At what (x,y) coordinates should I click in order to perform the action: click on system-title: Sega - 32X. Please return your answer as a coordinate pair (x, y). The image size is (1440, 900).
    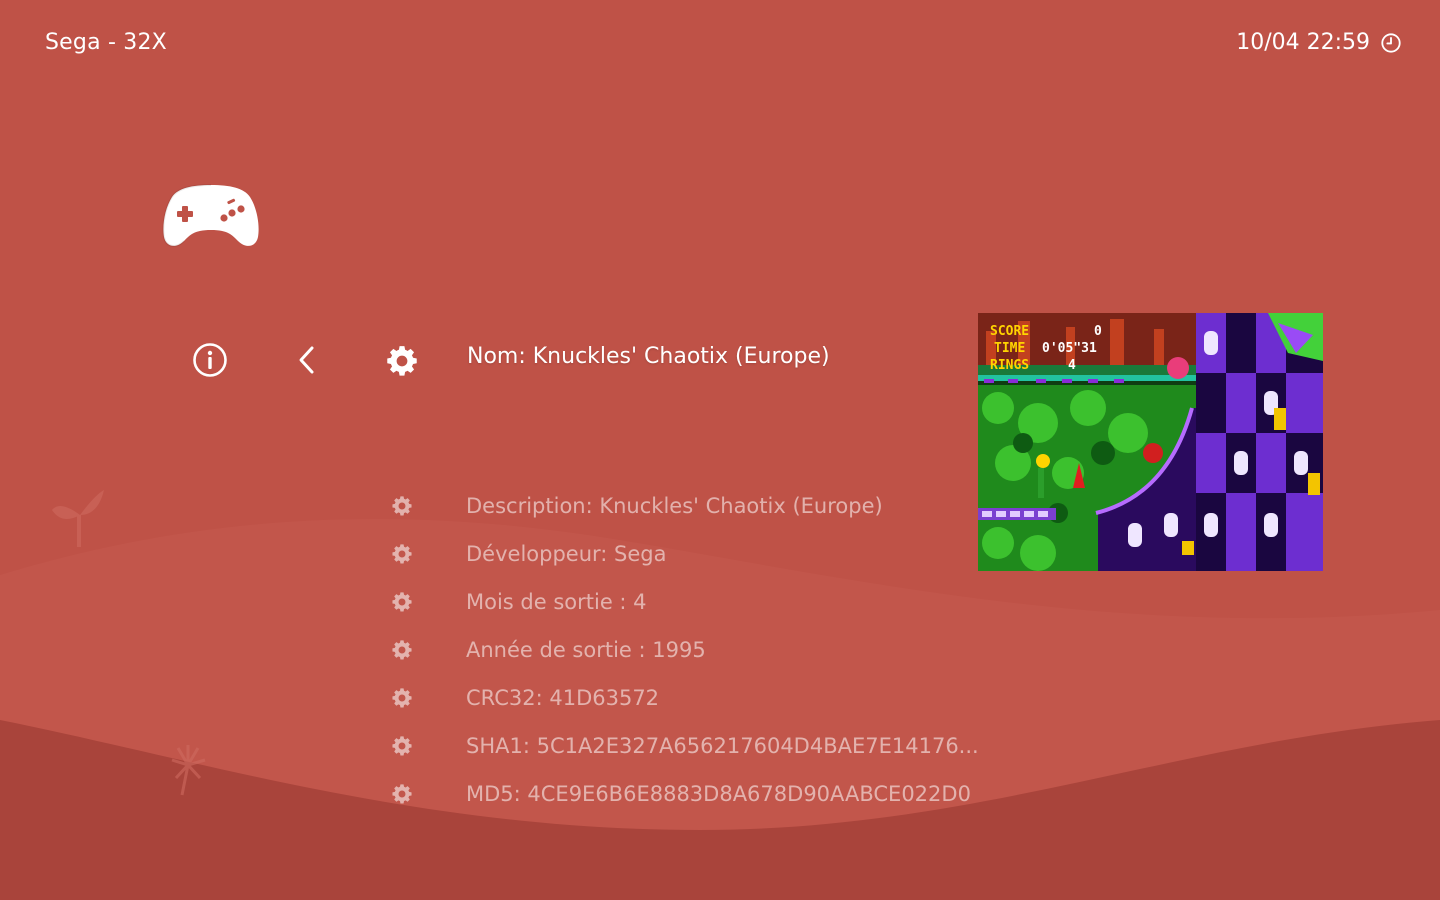
    Looking at the image, I should click on (106, 42).